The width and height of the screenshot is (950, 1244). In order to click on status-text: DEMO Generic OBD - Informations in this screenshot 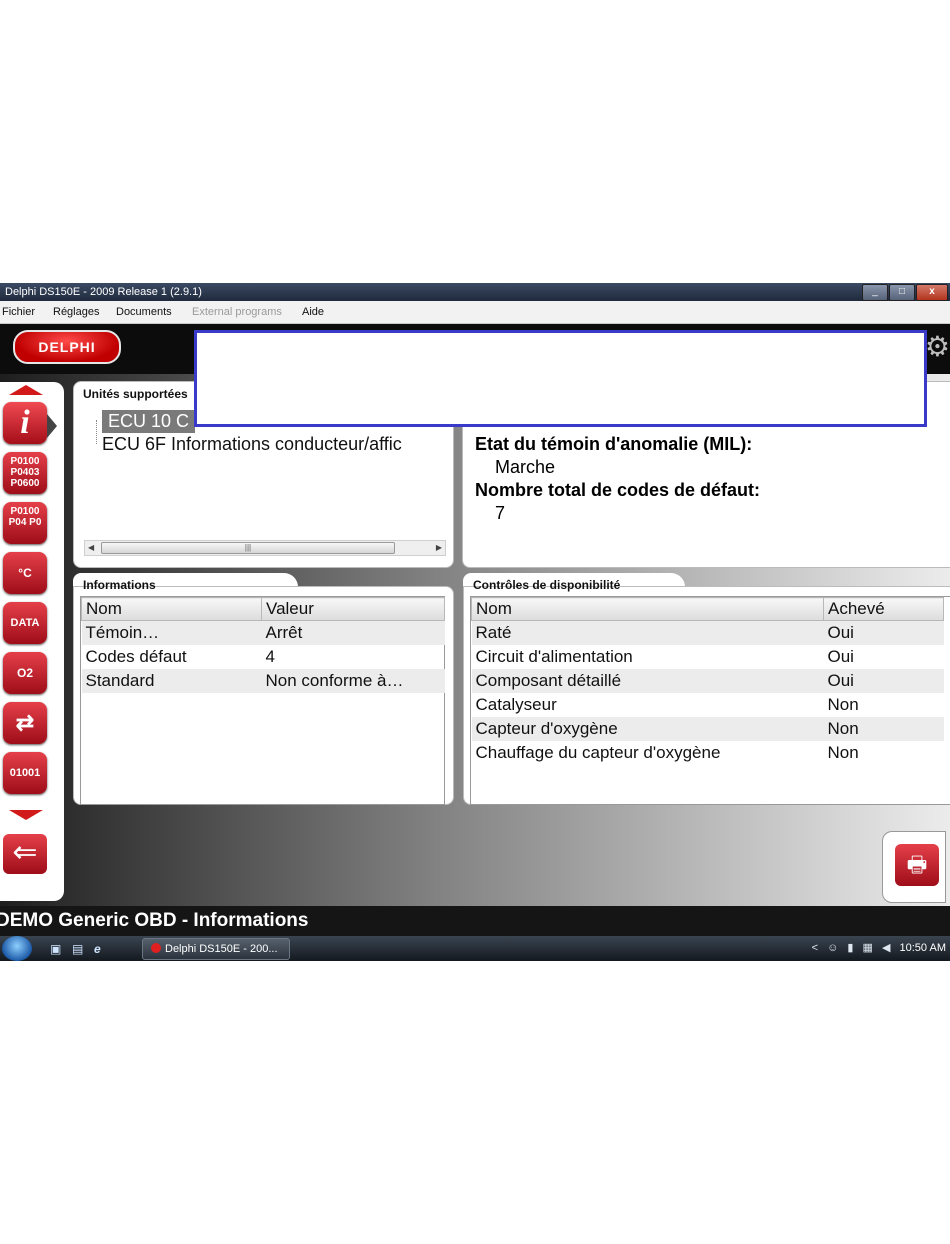, I will do `click(154, 920)`.